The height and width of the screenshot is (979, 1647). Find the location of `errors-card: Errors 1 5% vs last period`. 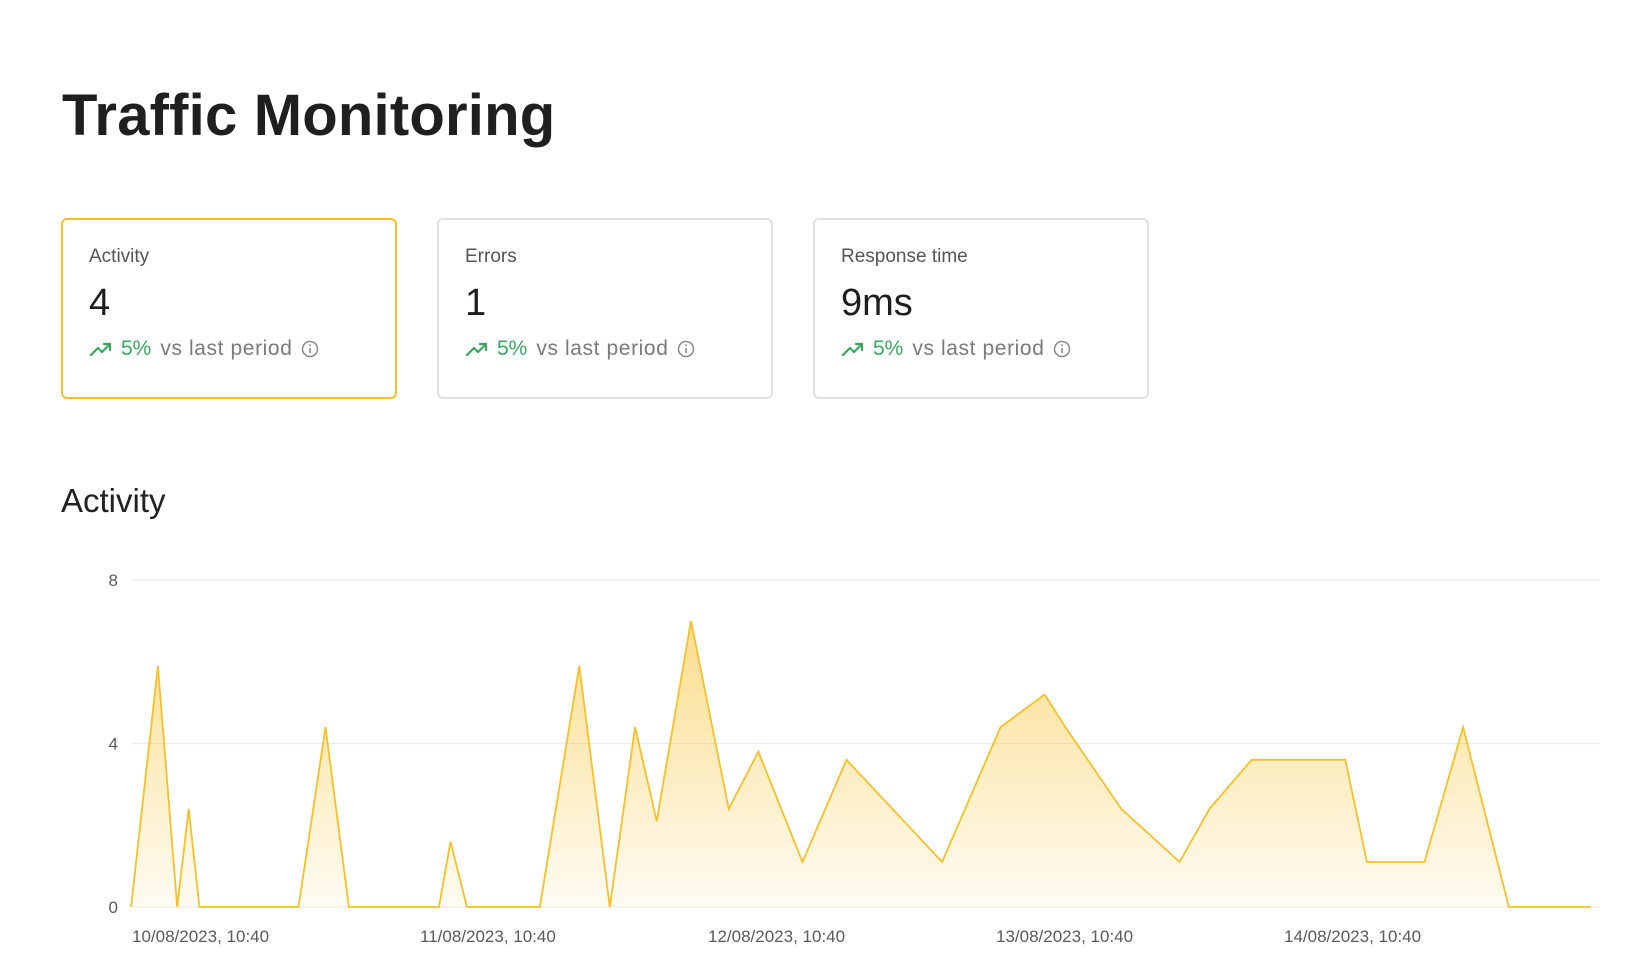

errors-card: Errors 1 5% vs last period is located at coordinates (605, 308).